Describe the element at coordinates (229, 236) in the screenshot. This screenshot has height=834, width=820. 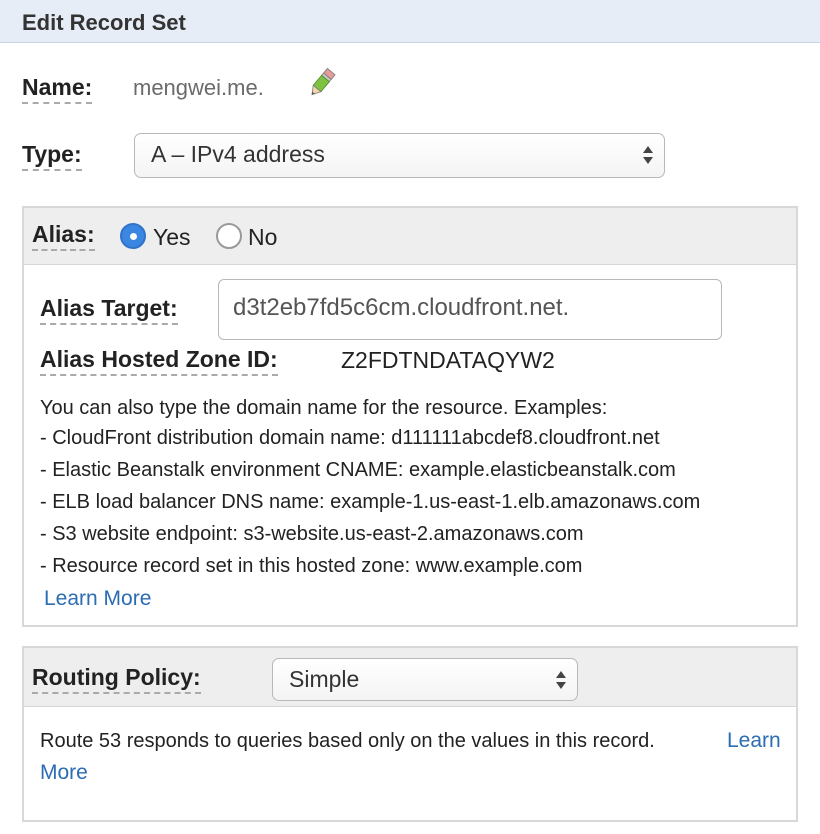
I see `alias-no-radio` at that location.